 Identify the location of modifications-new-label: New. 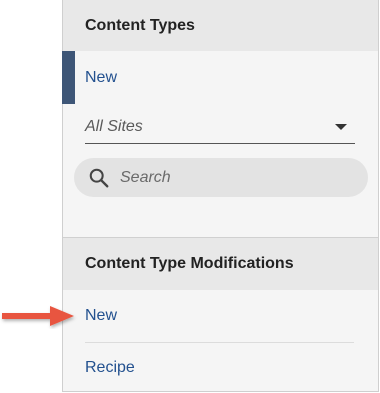
(101, 315).